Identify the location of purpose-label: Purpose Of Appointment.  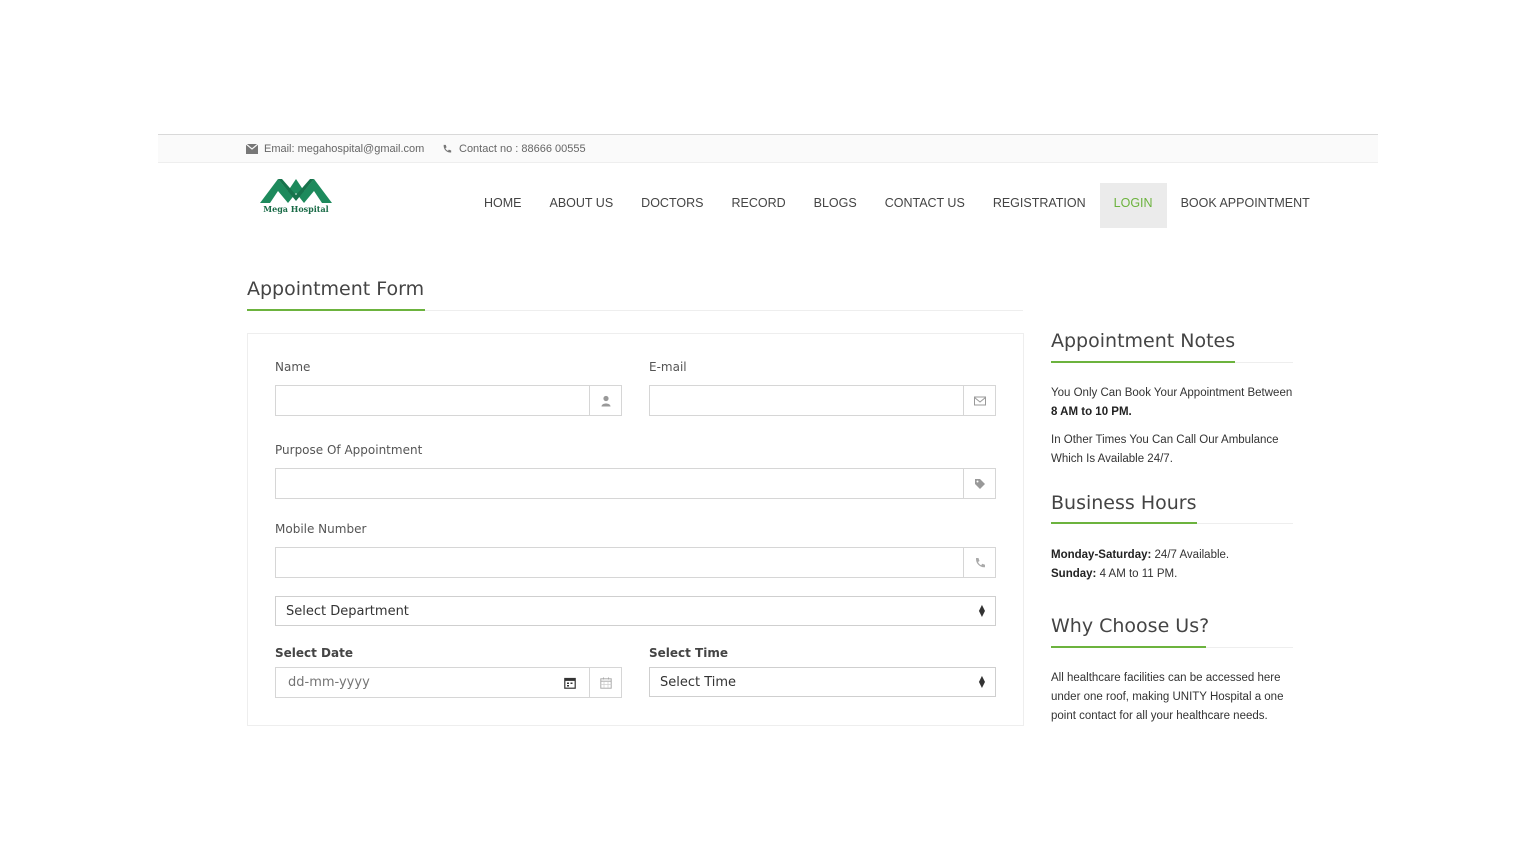
(349, 450).